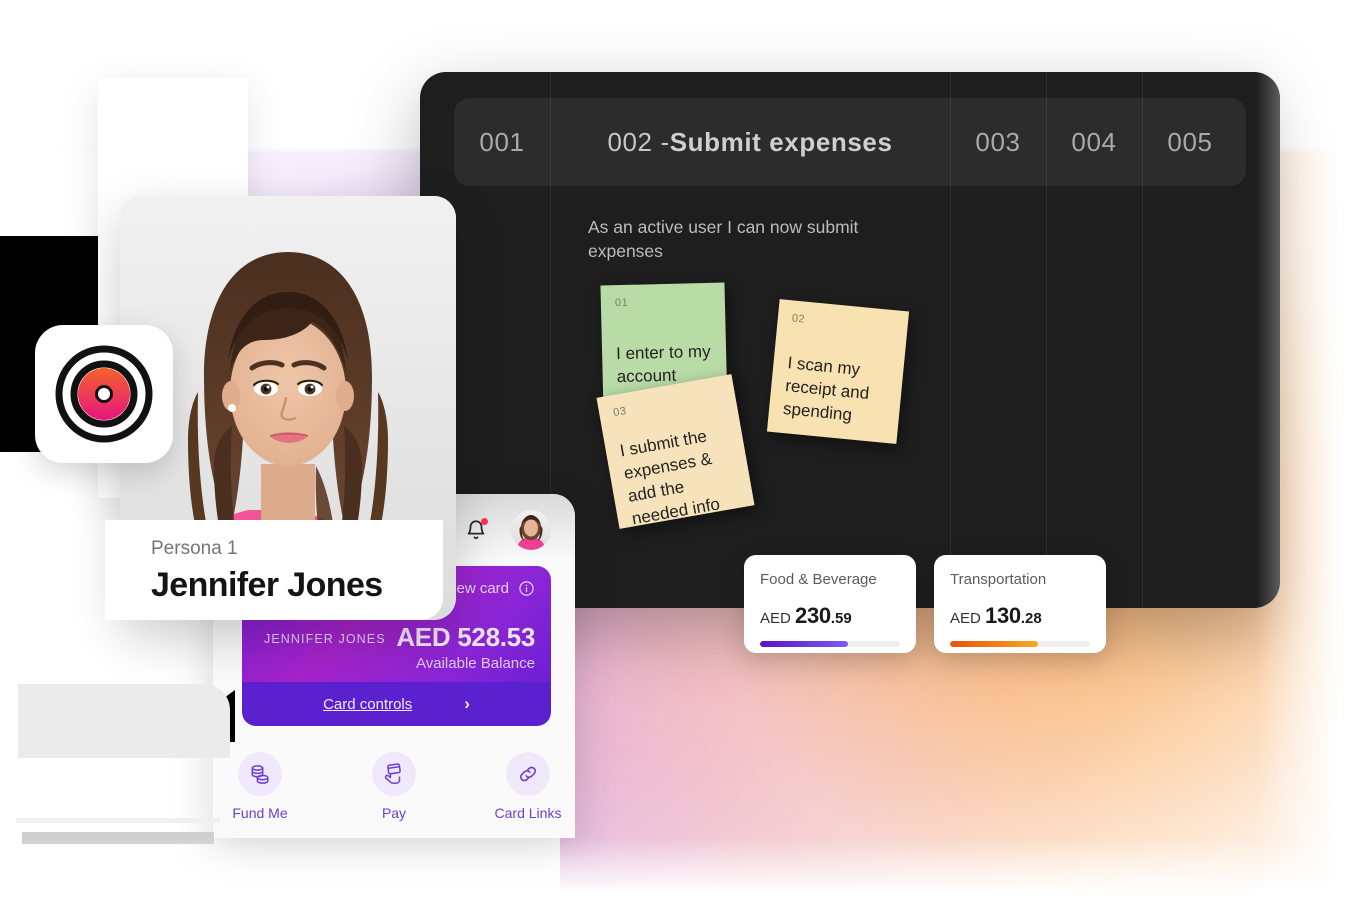  What do you see at coordinates (118, 838) in the screenshot?
I see `decorative-grey-strip` at bounding box center [118, 838].